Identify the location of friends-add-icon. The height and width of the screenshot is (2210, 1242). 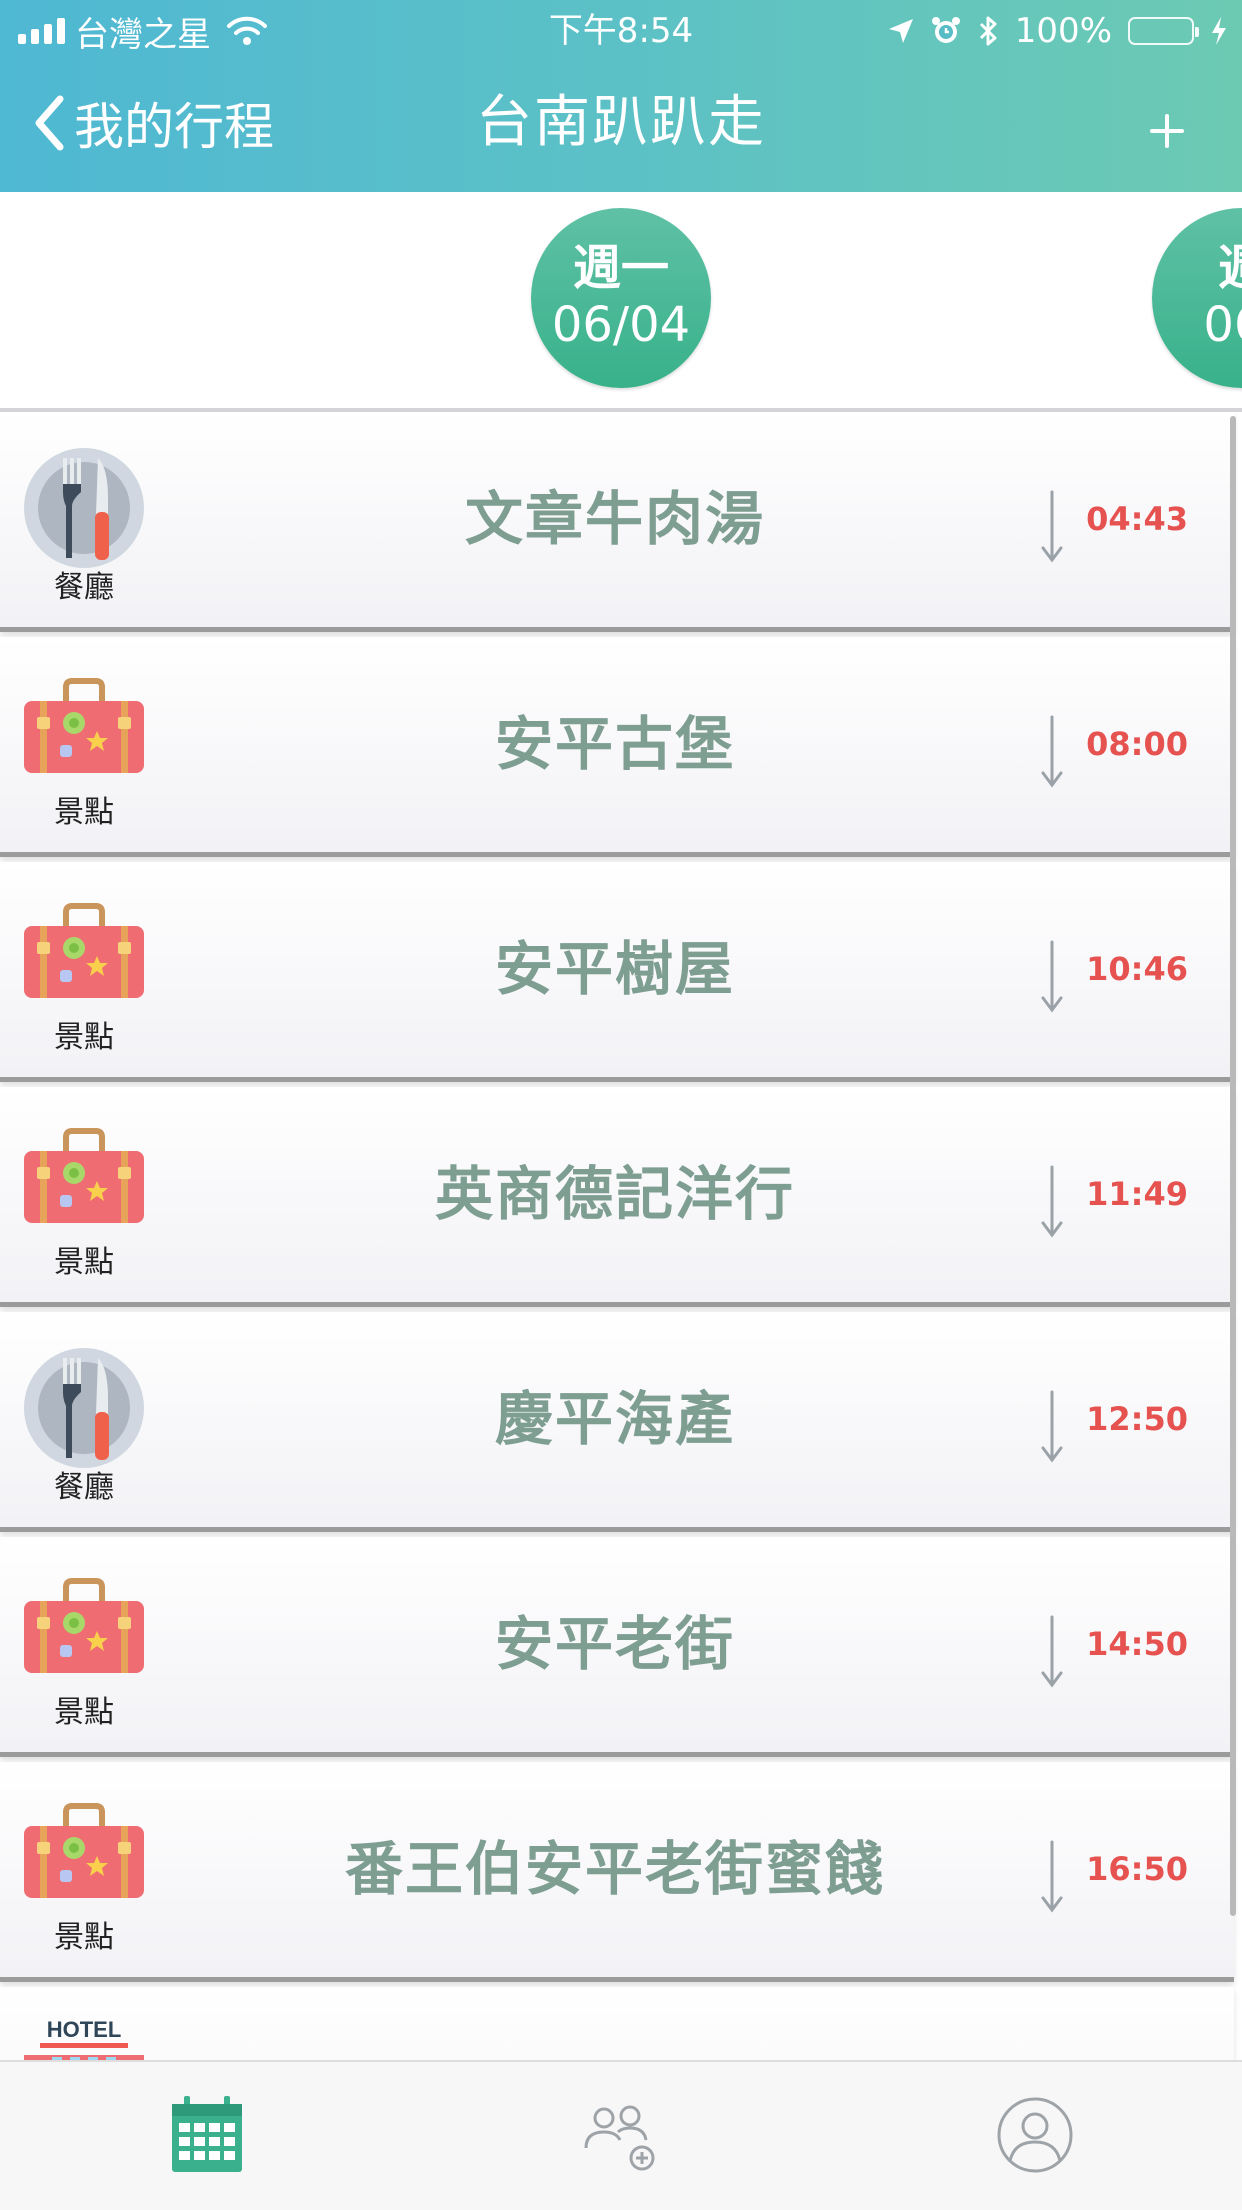
(619, 2138).